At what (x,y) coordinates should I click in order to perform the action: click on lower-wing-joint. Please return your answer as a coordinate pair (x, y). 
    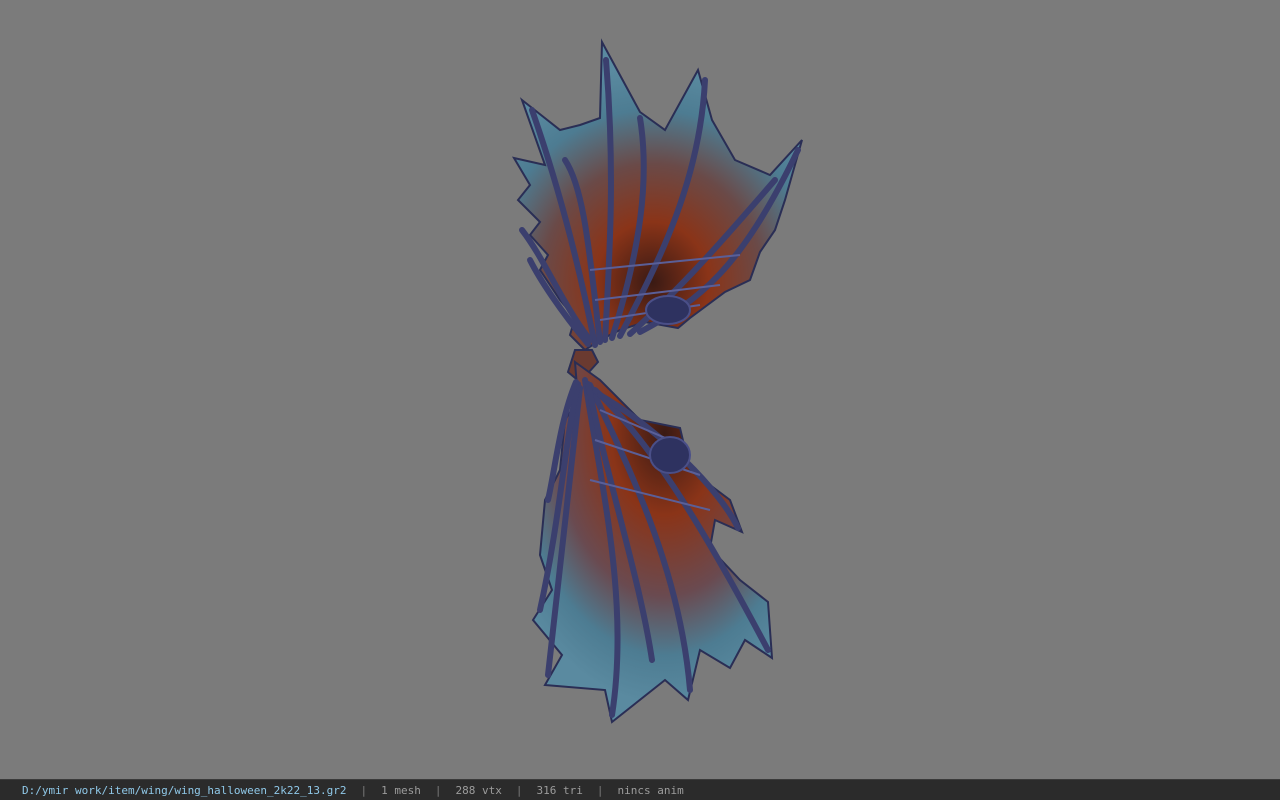
    Looking at the image, I should click on (670, 455).